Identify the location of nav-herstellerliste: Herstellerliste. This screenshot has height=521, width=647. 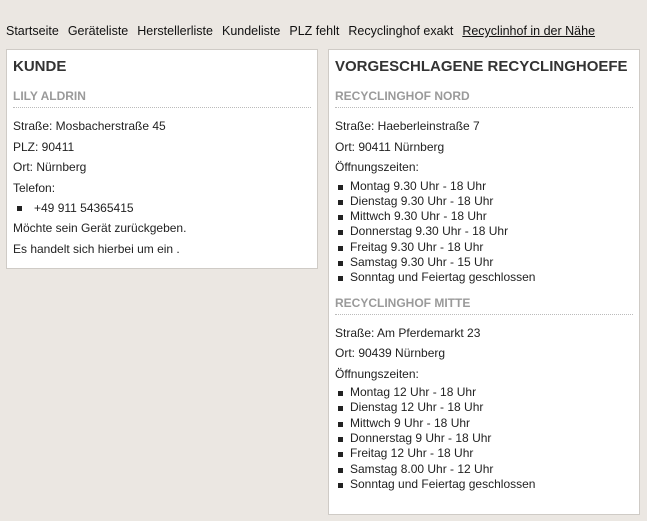
(175, 31).